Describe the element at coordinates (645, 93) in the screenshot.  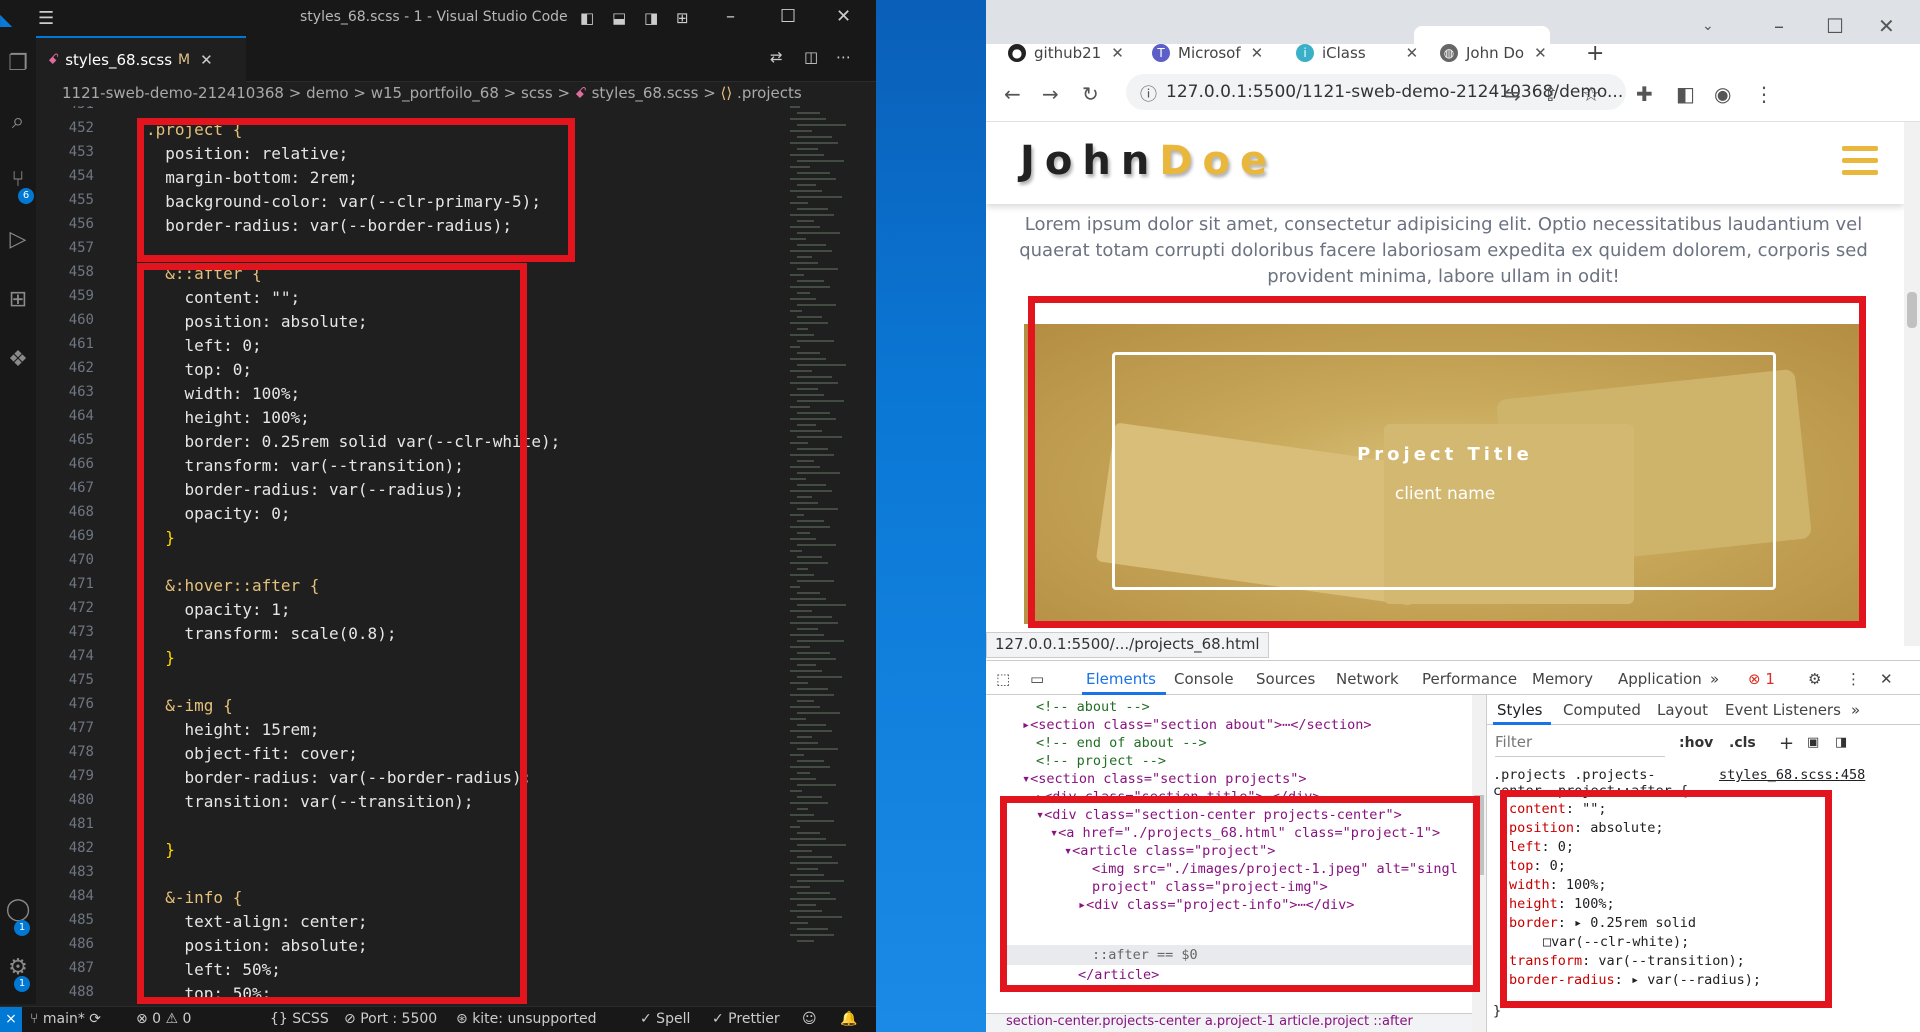
I see `breadcrumb-item: styles_68.scss` at that location.